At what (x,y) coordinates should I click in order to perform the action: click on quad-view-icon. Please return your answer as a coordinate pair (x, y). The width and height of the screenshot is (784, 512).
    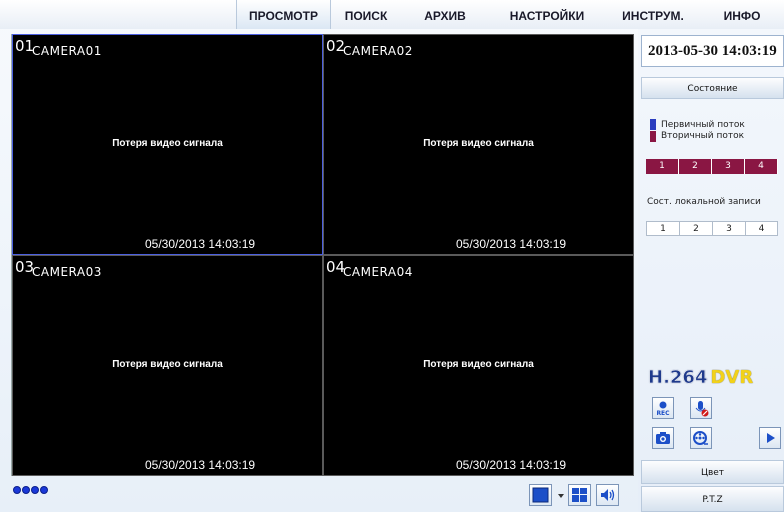
    Looking at the image, I should click on (579, 495).